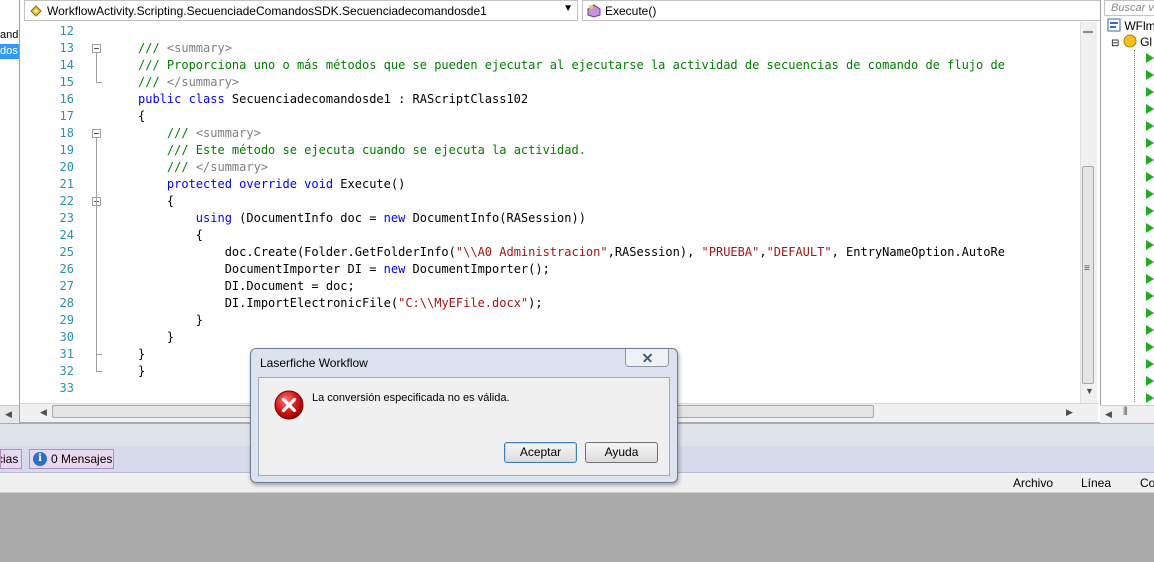 The height and width of the screenshot is (562, 1154). I want to click on editor-vscroll-thumb: ≡, so click(1088, 275).